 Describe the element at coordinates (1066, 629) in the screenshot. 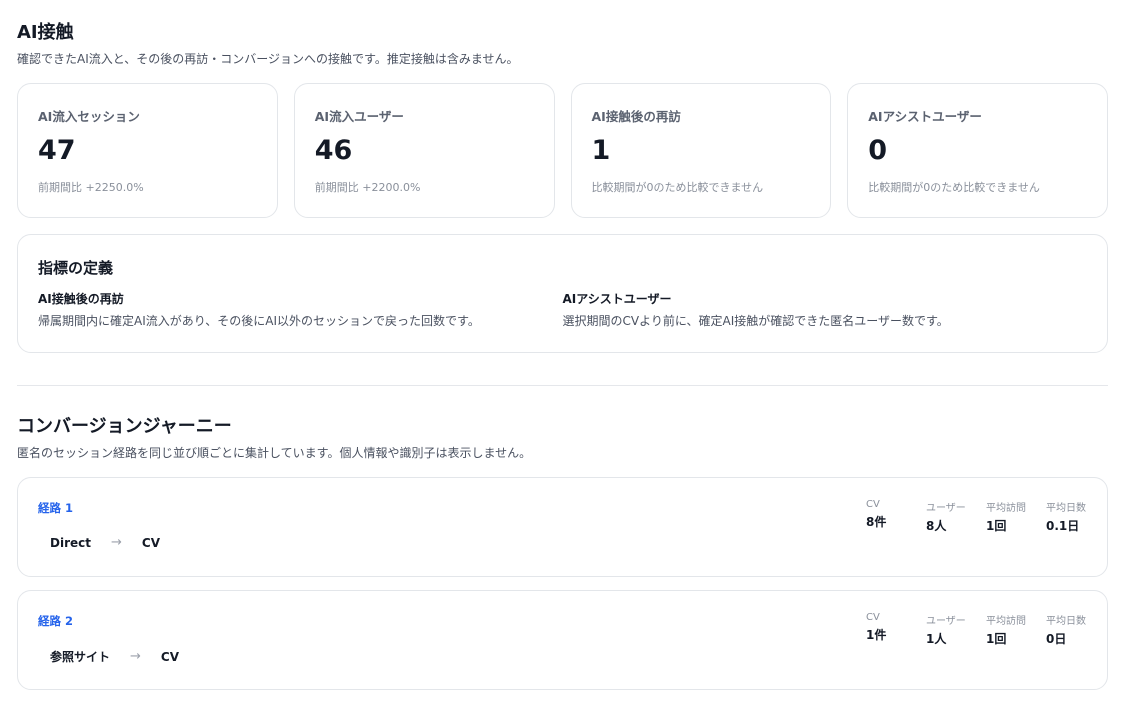

I see `stat-avg-days: 平均日数 0日` at that location.